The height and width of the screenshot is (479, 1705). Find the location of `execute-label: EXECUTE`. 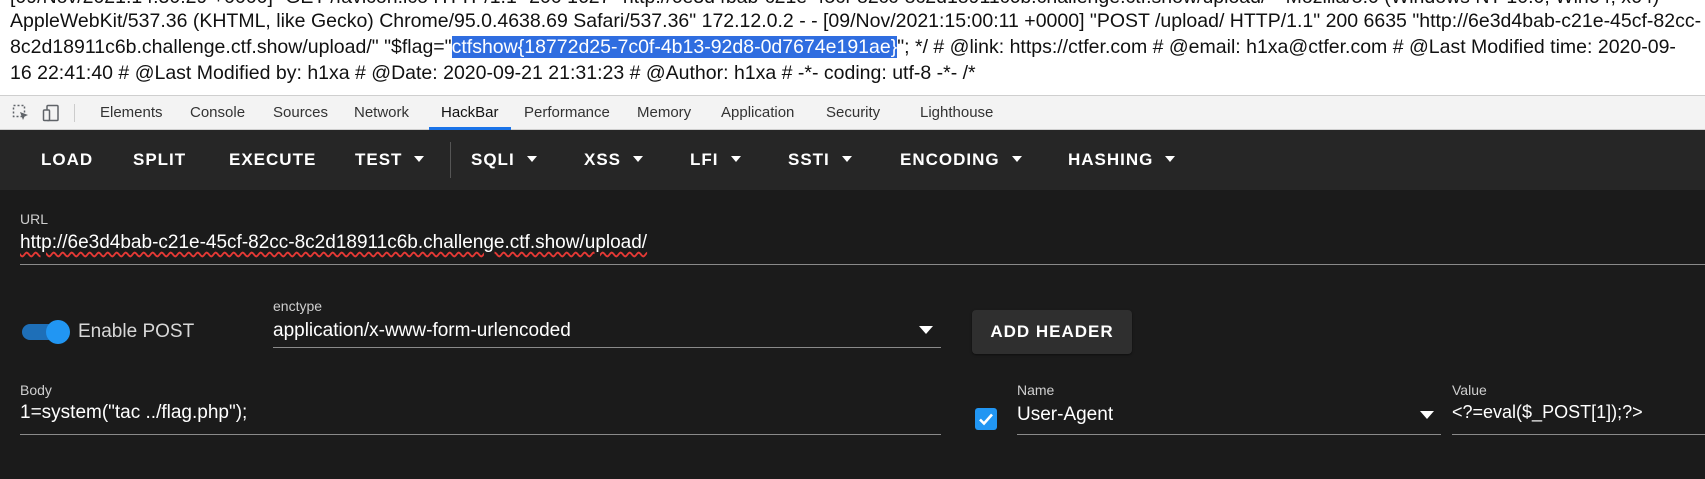

execute-label: EXECUTE is located at coordinates (273, 159).